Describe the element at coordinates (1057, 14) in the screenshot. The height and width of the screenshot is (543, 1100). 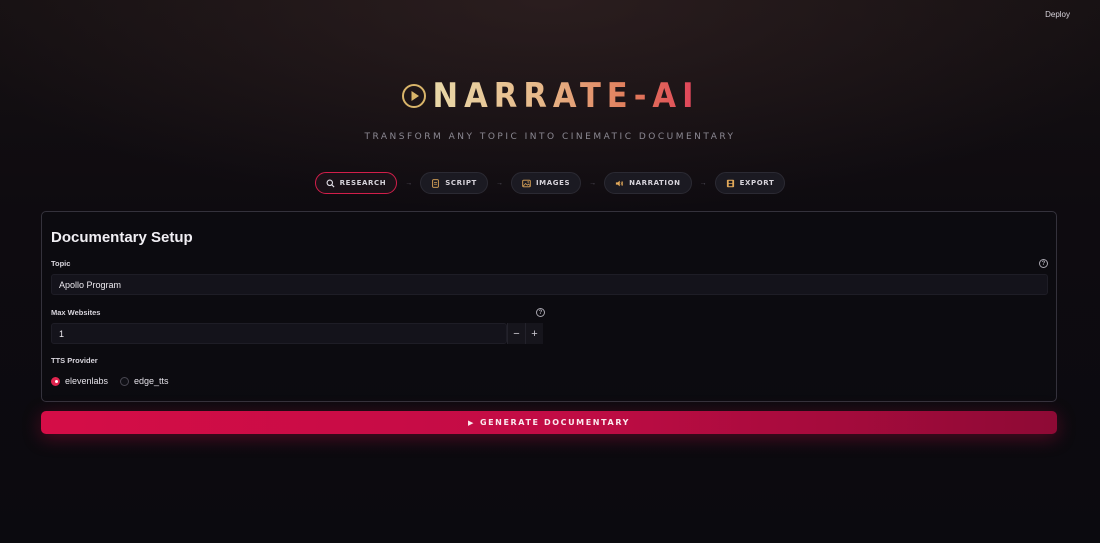
I see `deploy-button: Deploy` at that location.